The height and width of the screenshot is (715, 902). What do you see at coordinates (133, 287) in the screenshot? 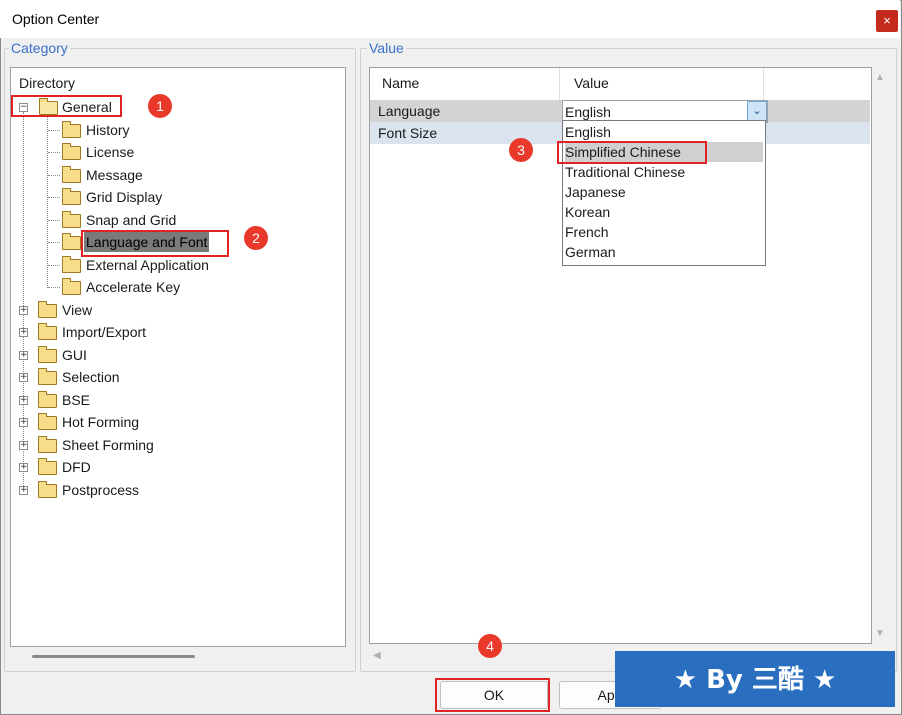
I see `tree-node-label: Accelerate Key` at bounding box center [133, 287].